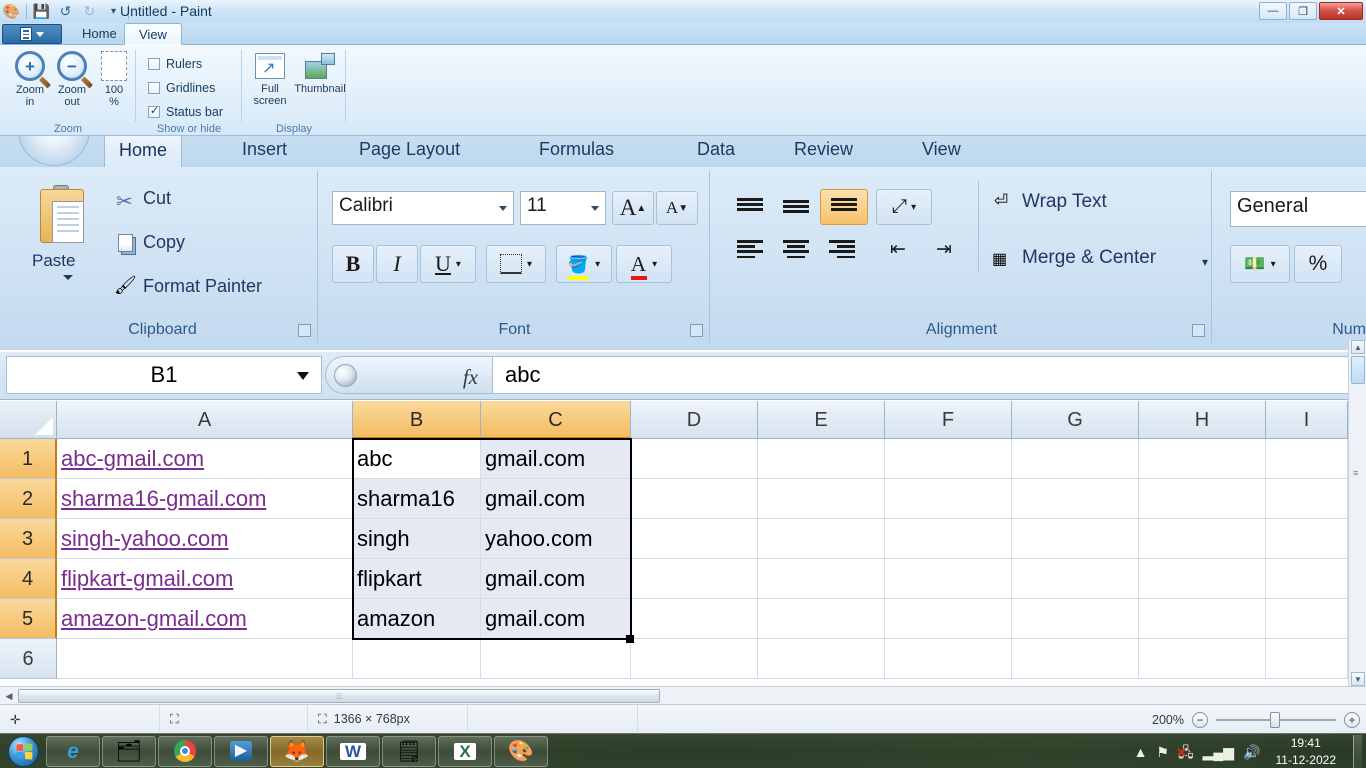 Image resolution: width=1366 pixels, height=768 pixels. What do you see at coordinates (1075, 499) in the screenshot?
I see `cell-G2` at bounding box center [1075, 499].